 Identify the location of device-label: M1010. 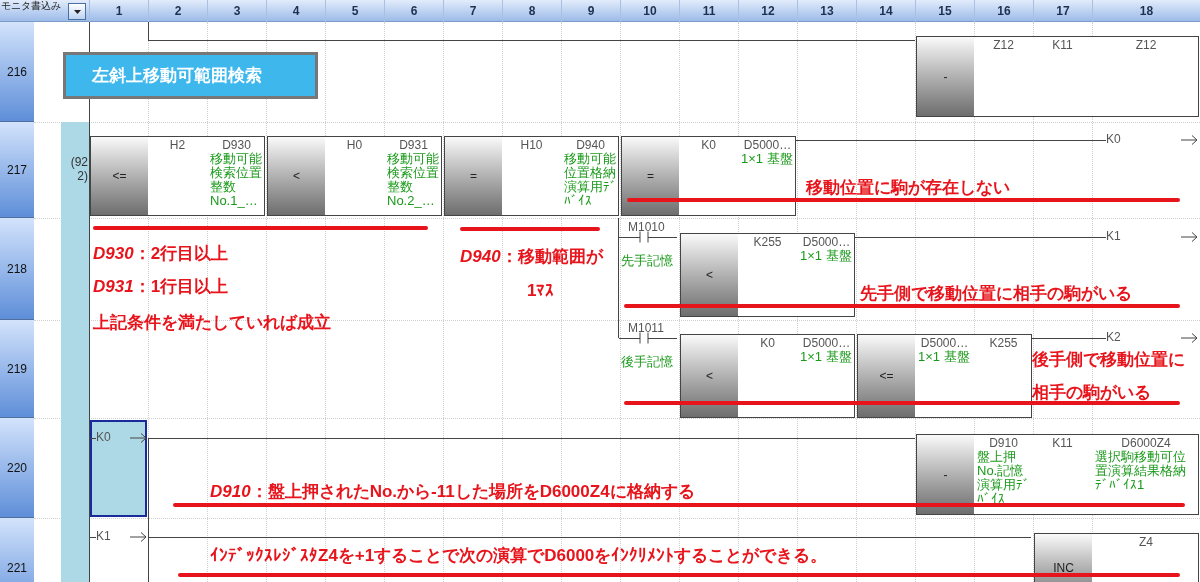
(646, 227).